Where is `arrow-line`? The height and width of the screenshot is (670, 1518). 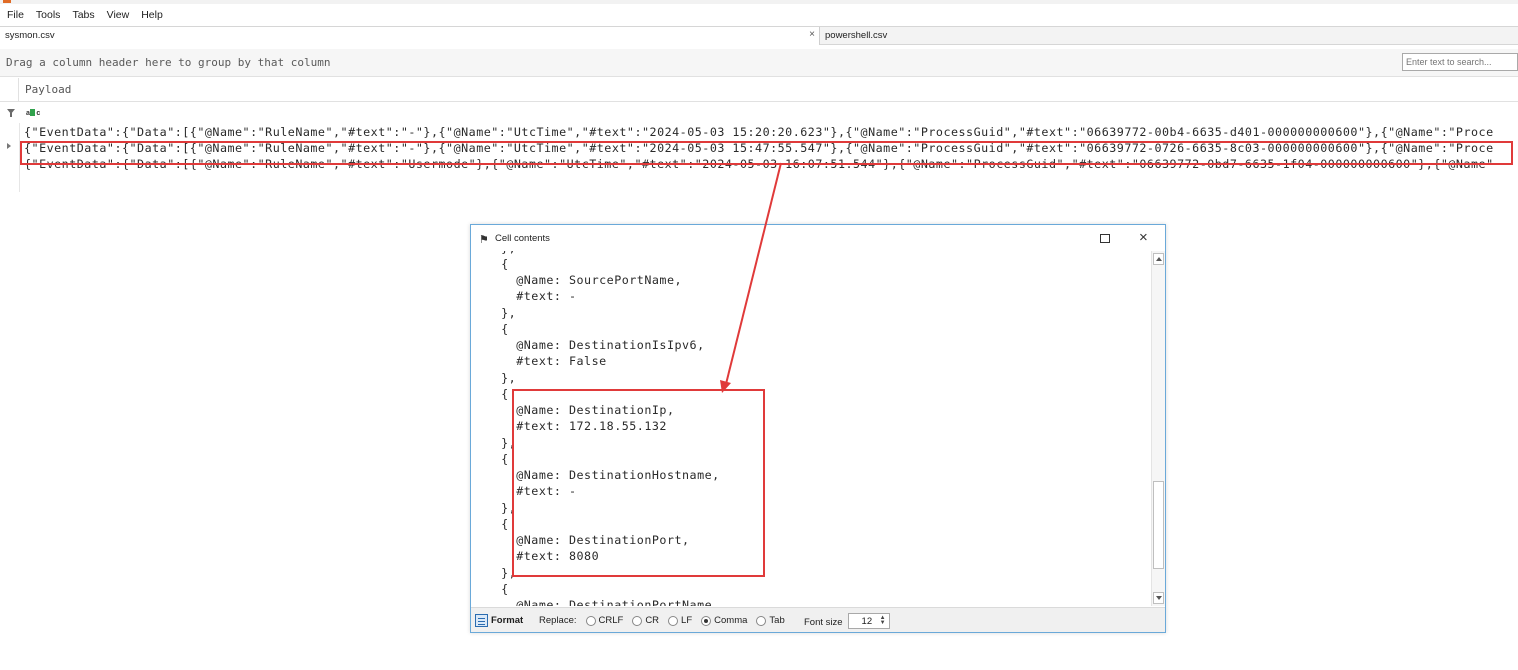 arrow-line is located at coordinates (753, 273).